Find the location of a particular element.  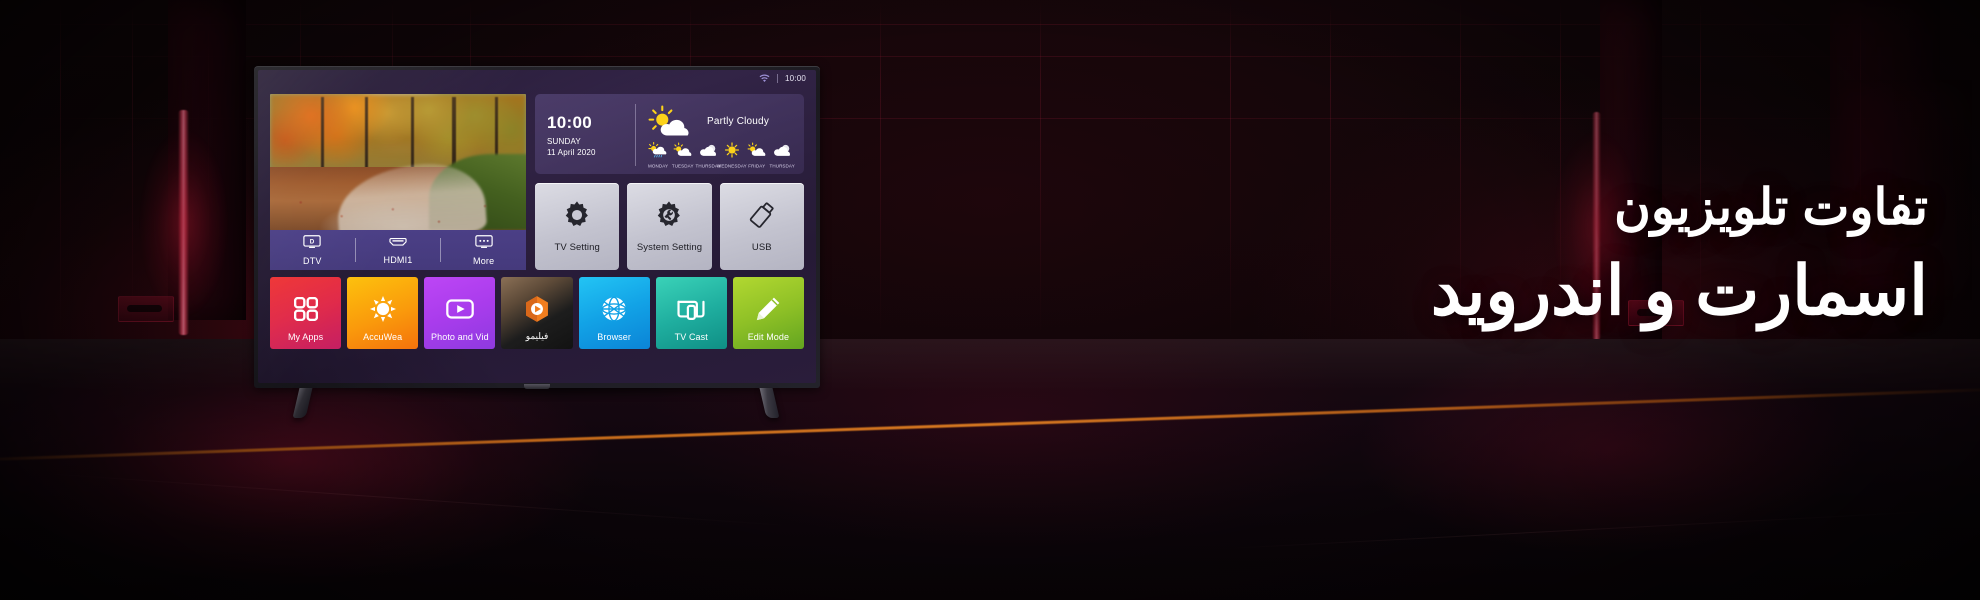

forecast-item: TUESDAY is located at coordinates (683, 155).